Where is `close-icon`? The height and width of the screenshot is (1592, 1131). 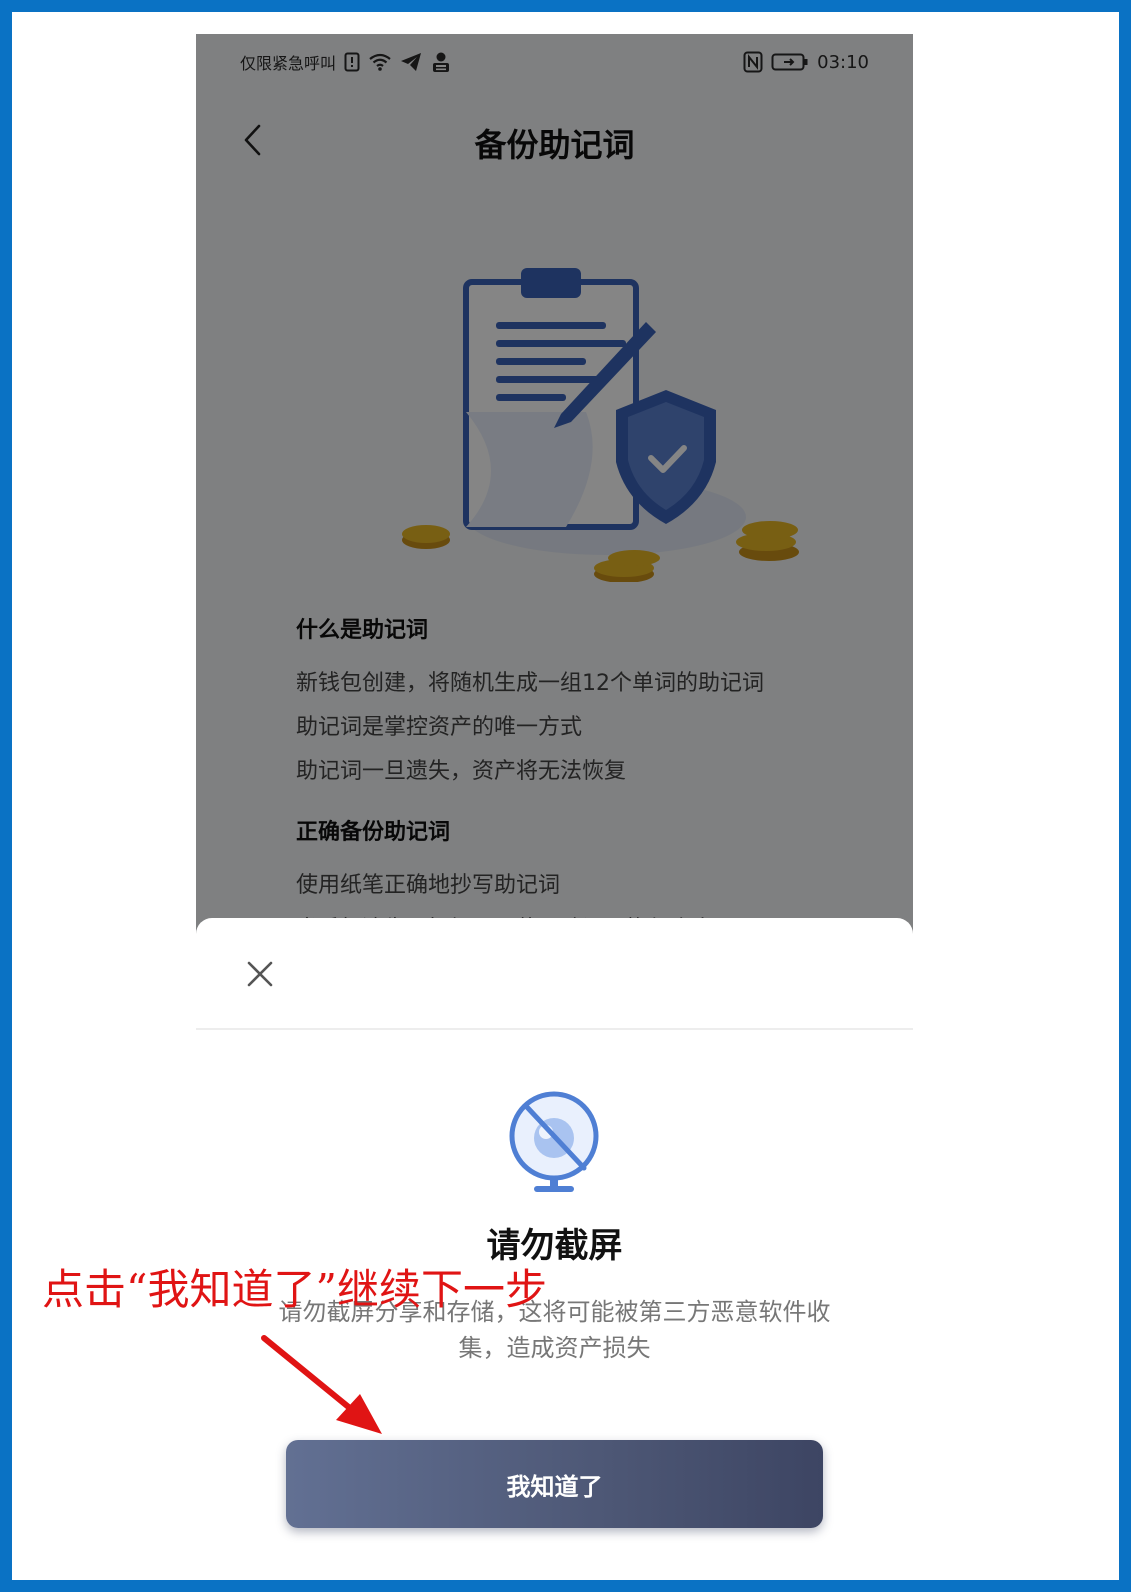
close-icon is located at coordinates (260, 974).